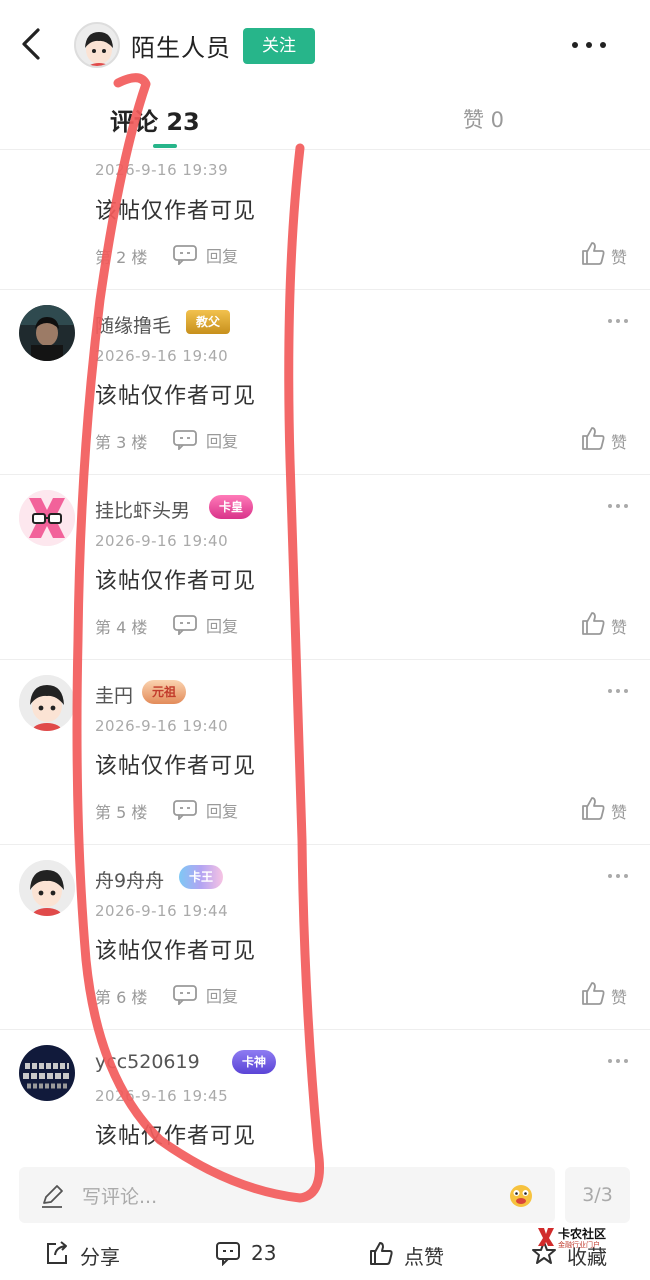  What do you see at coordinates (162, 1096) in the screenshot?
I see `comment-time: 2026-9-16 19:45` at bounding box center [162, 1096].